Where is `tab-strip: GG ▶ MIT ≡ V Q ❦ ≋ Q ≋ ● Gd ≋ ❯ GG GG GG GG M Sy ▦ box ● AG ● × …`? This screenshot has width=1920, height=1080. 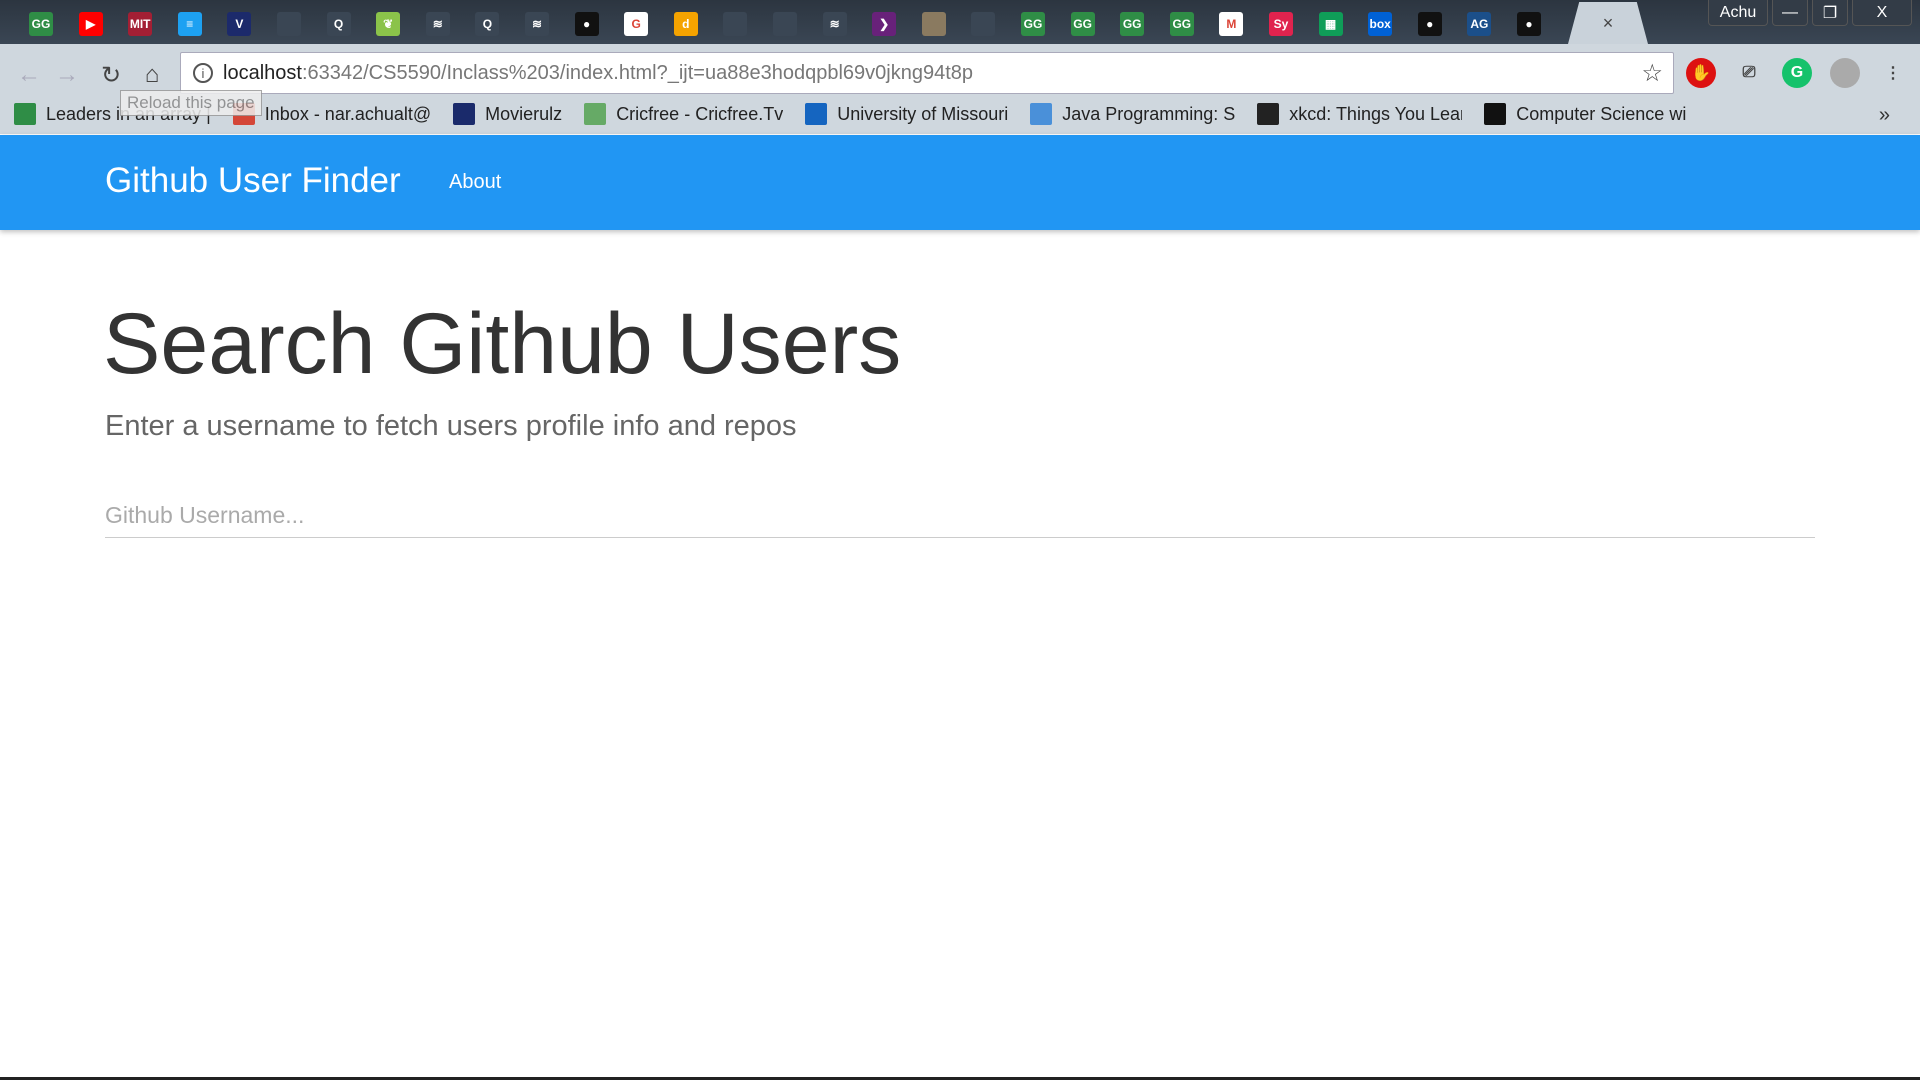
tab-strip: GG ▶ MIT ≡ V Q ❦ ≋ Q ≋ ● Gd ≋ ❯ GG GG GG GG M Sy ▦ box ● AG ● × … is located at coordinates (960, 22).